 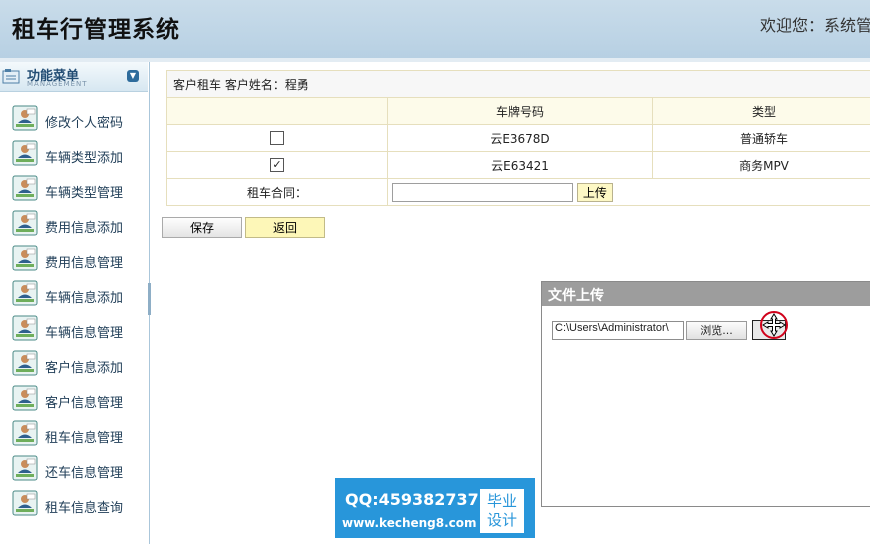 What do you see at coordinates (501, 501) in the screenshot?
I see `badge-line-1: 毕业` at bounding box center [501, 501].